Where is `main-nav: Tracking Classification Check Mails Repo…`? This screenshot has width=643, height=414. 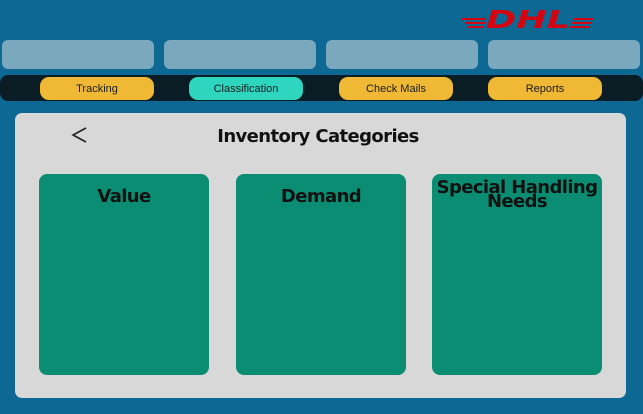
main-nav: Tracking Classification Check Mails Repo… is located at coordinates (321, 88).